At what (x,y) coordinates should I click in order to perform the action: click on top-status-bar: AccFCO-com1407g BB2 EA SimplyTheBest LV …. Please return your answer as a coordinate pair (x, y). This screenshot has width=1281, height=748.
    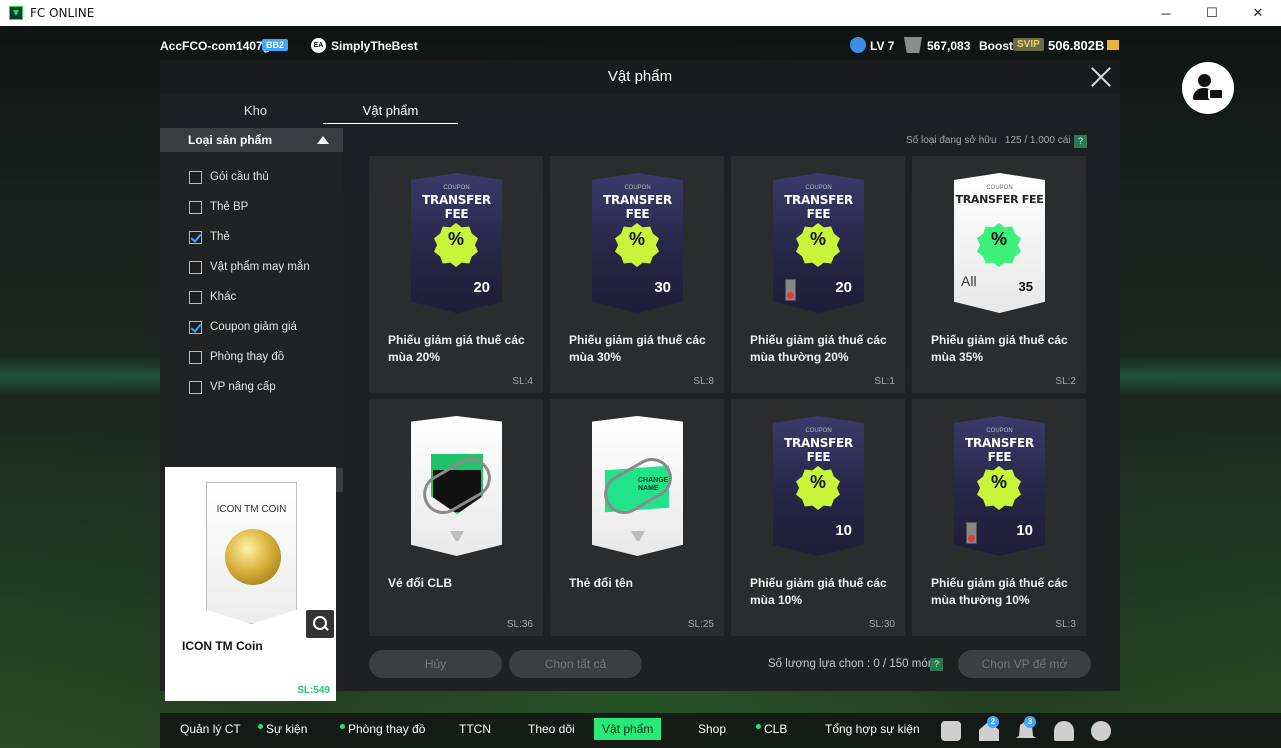
    Looking at the image, I should click on (640, 46).